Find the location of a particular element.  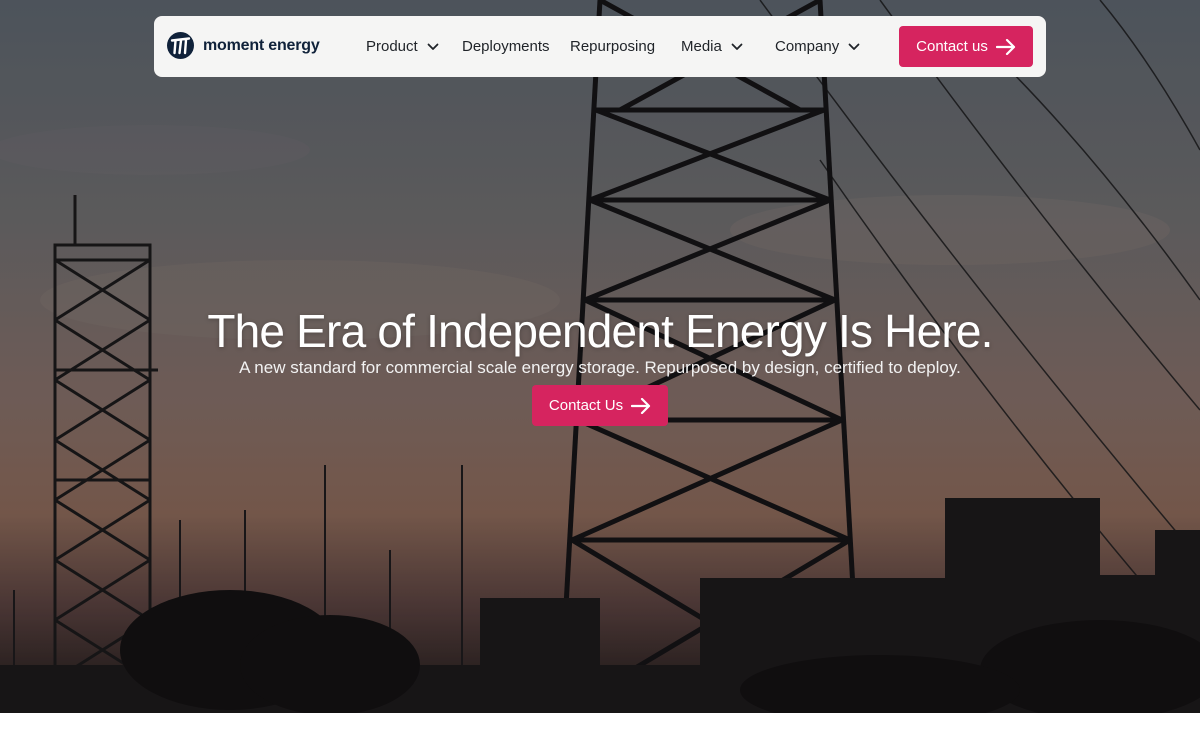

hero-headline: The Era of Independent Energy Is Here. is located at coordinates (600, 331).